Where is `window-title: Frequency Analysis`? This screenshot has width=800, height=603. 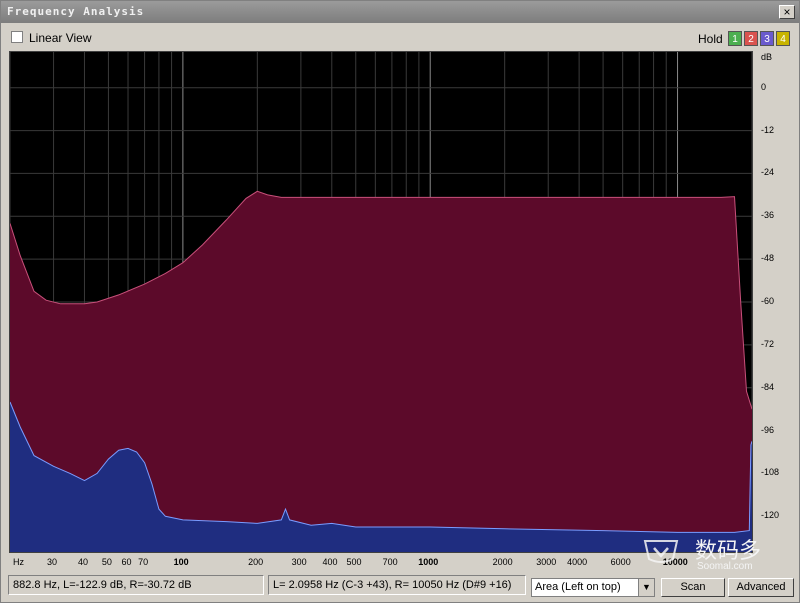 window-title: Frequency Analysis is located at coordinates (76, 11).